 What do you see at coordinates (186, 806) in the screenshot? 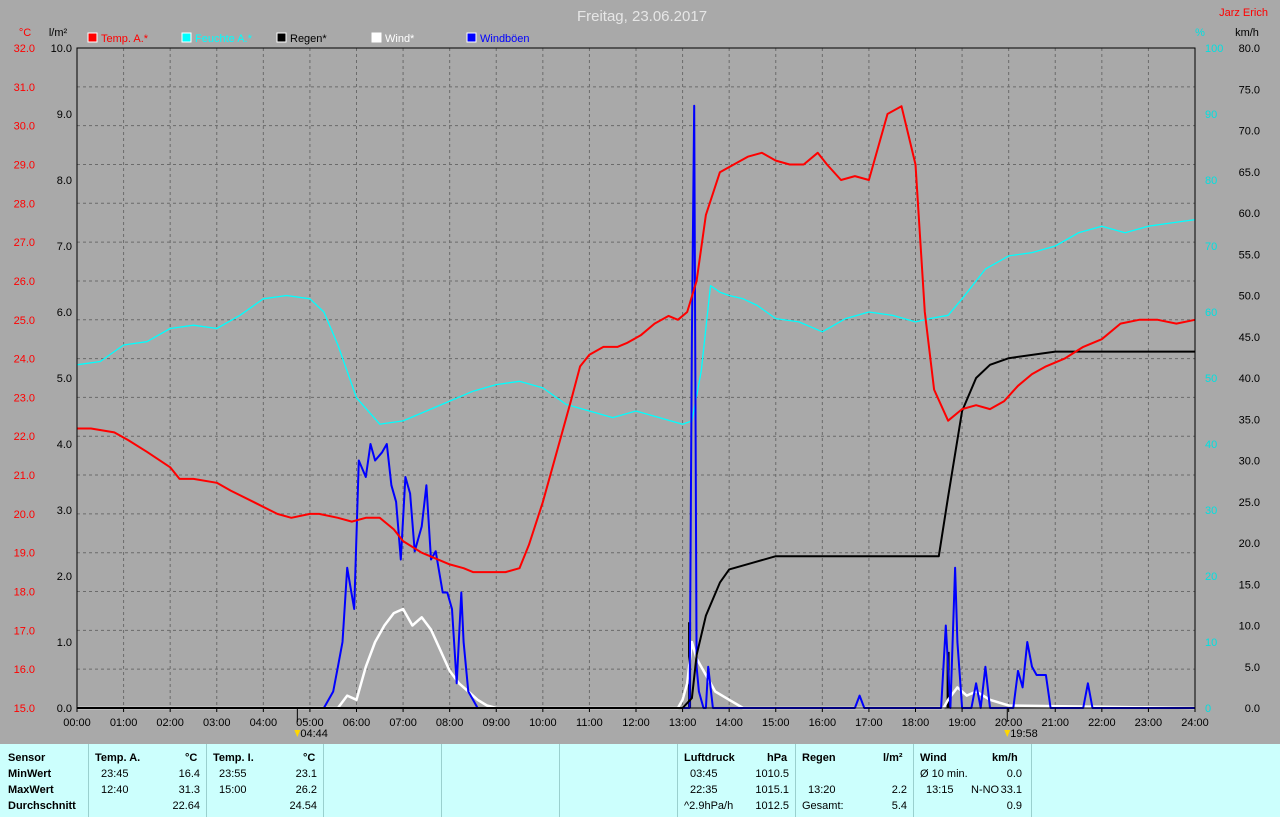
I see `temp-a-avg: 22.64` at bounding box center [186, 806].